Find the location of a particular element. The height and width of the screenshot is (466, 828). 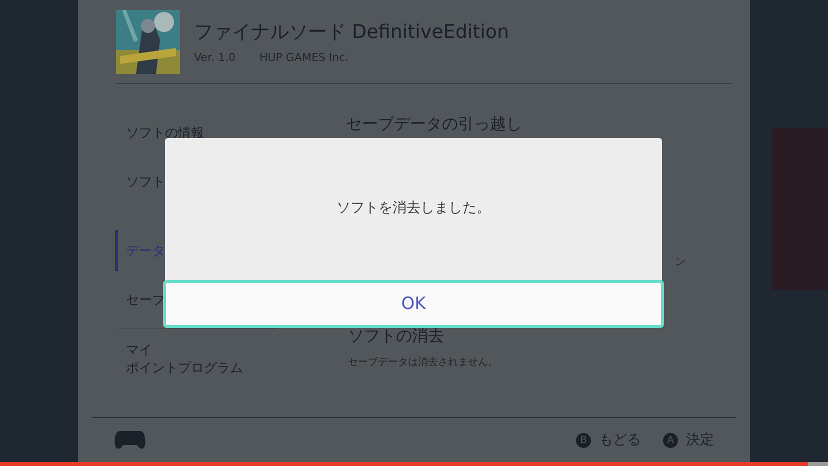

controller-icon is located at coordinates (130, 440).